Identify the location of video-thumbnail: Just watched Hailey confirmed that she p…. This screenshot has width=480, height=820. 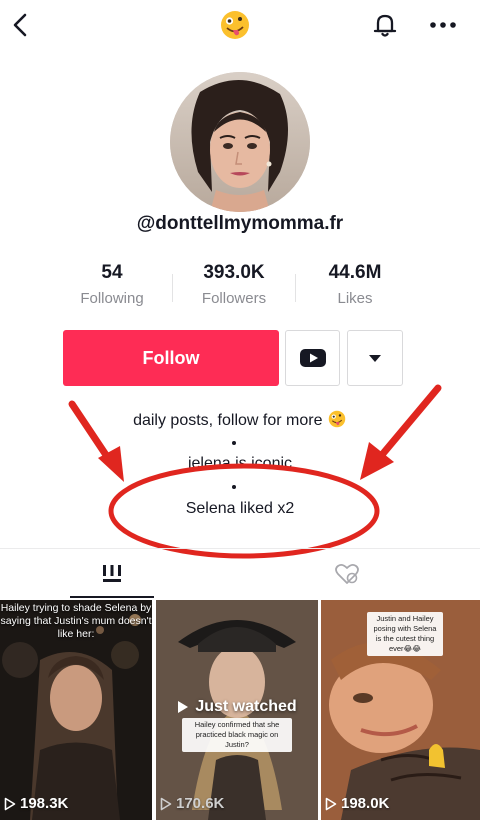
(237, 710).